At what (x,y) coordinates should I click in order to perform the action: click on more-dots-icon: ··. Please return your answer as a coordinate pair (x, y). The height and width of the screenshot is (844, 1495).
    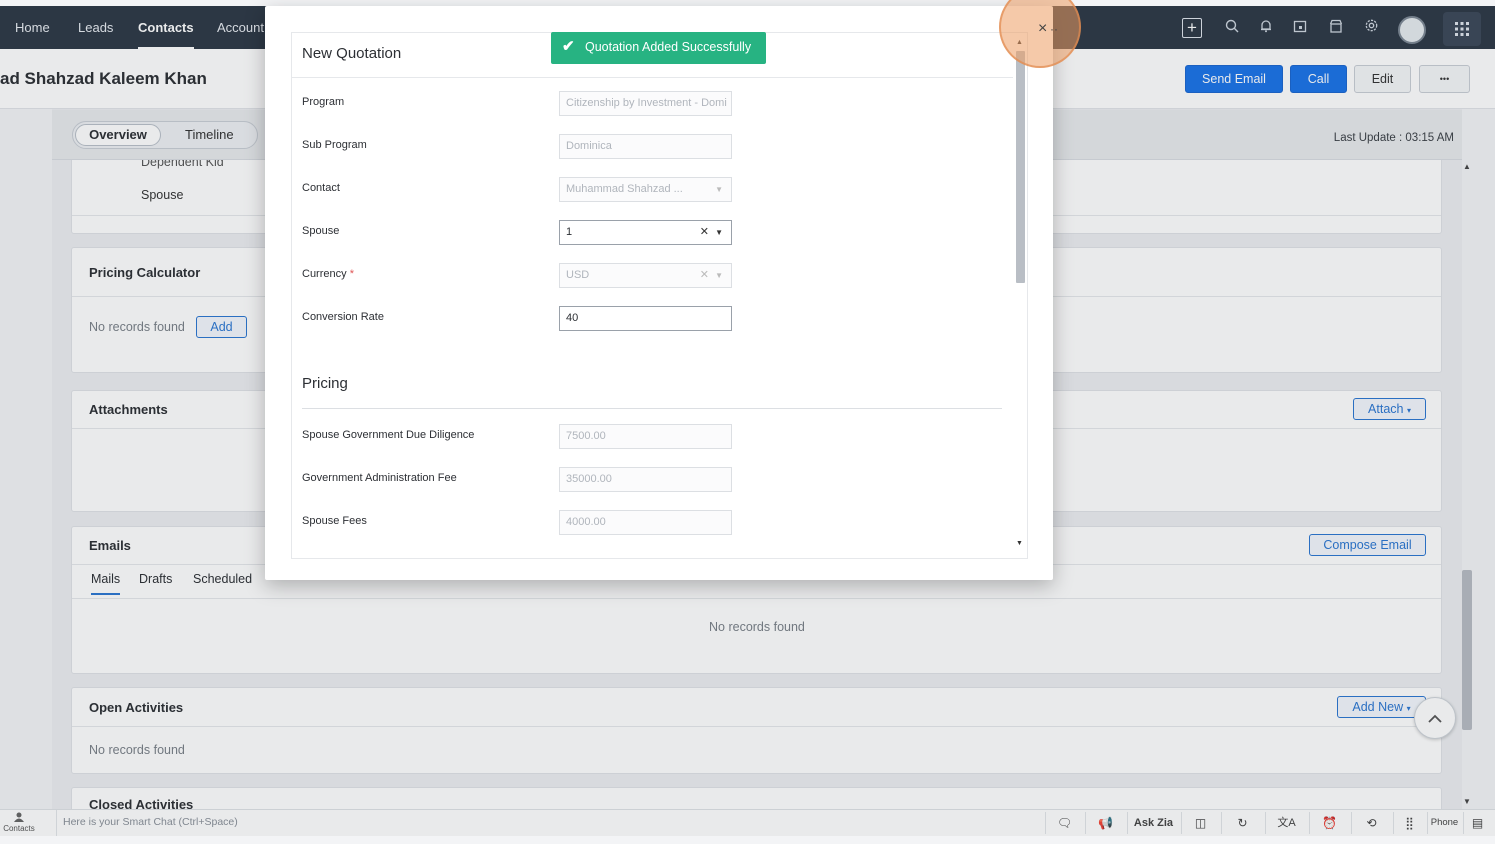
    Looking at the image, I should click on (1054, 29).